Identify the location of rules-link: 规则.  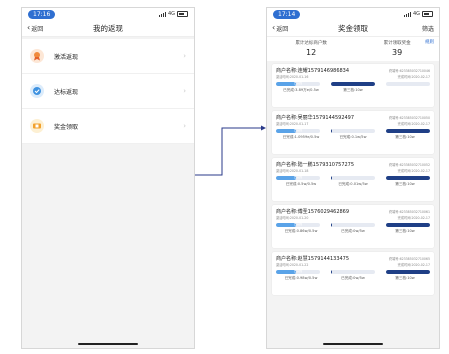
(429, 42).